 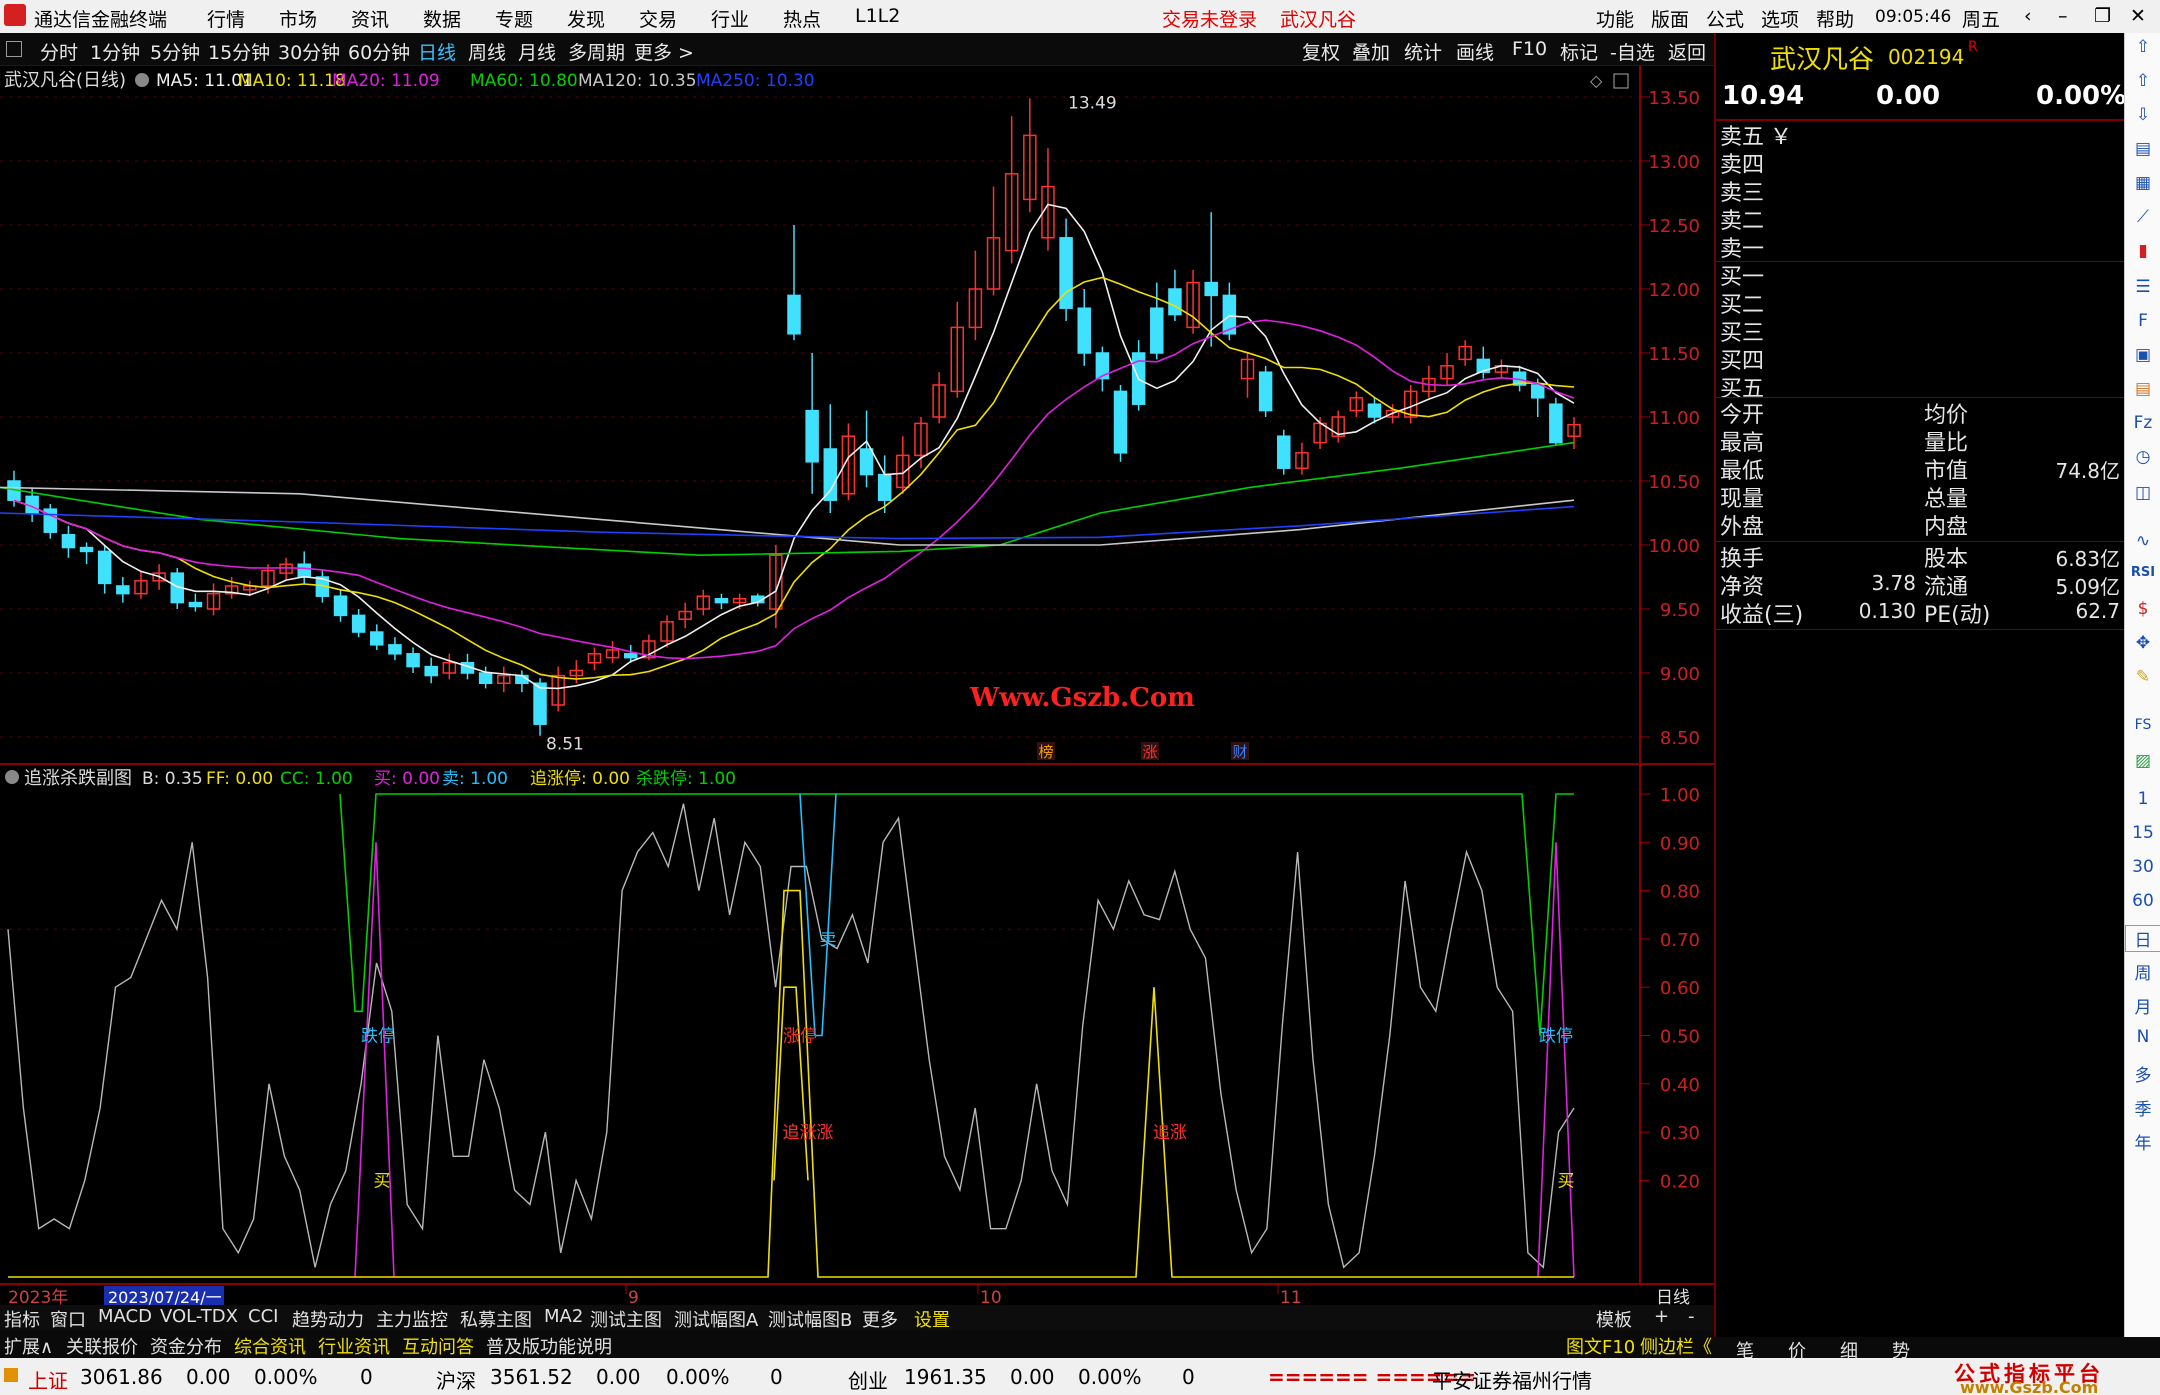 I want to click on btn-huaxian: 画线, so click(x=1475, y=51).